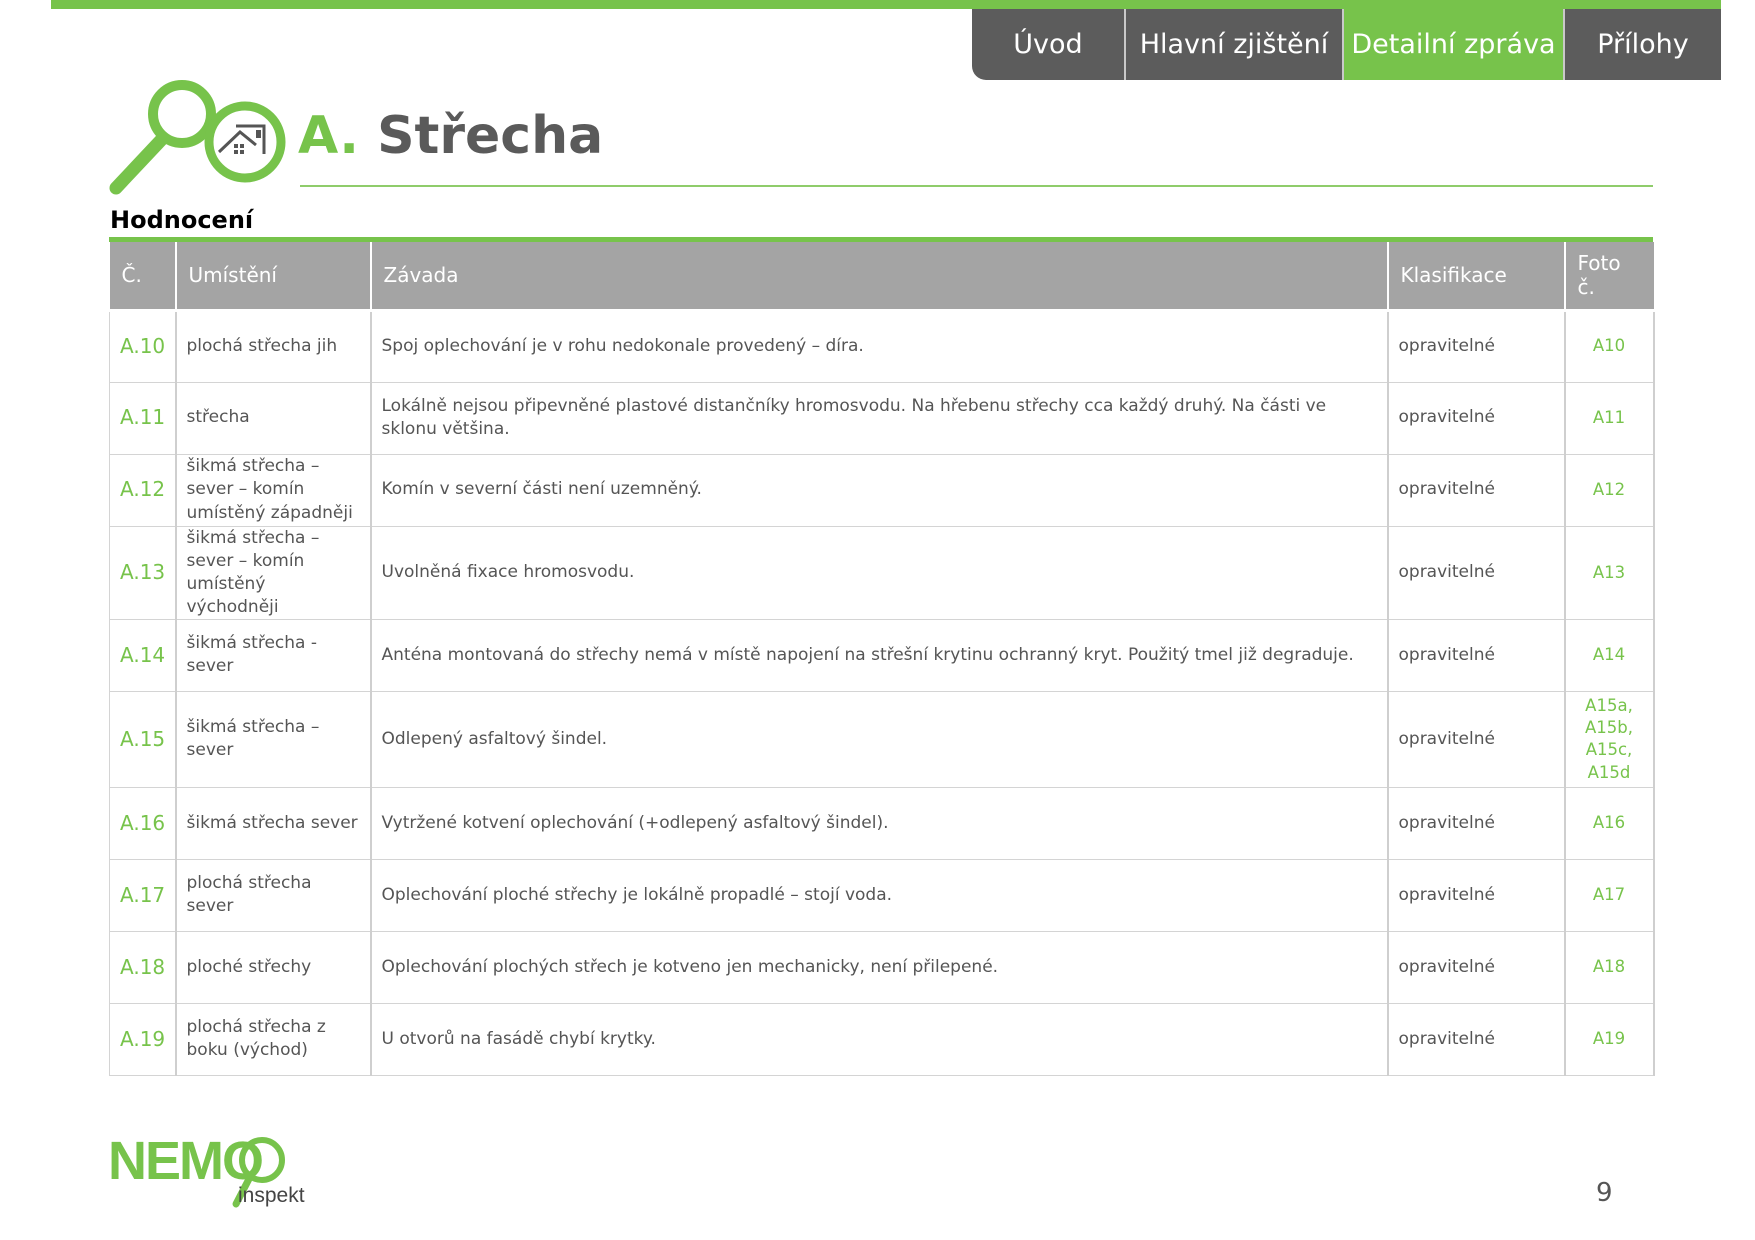  I want to click on section-letter: A., so click(328, 136).